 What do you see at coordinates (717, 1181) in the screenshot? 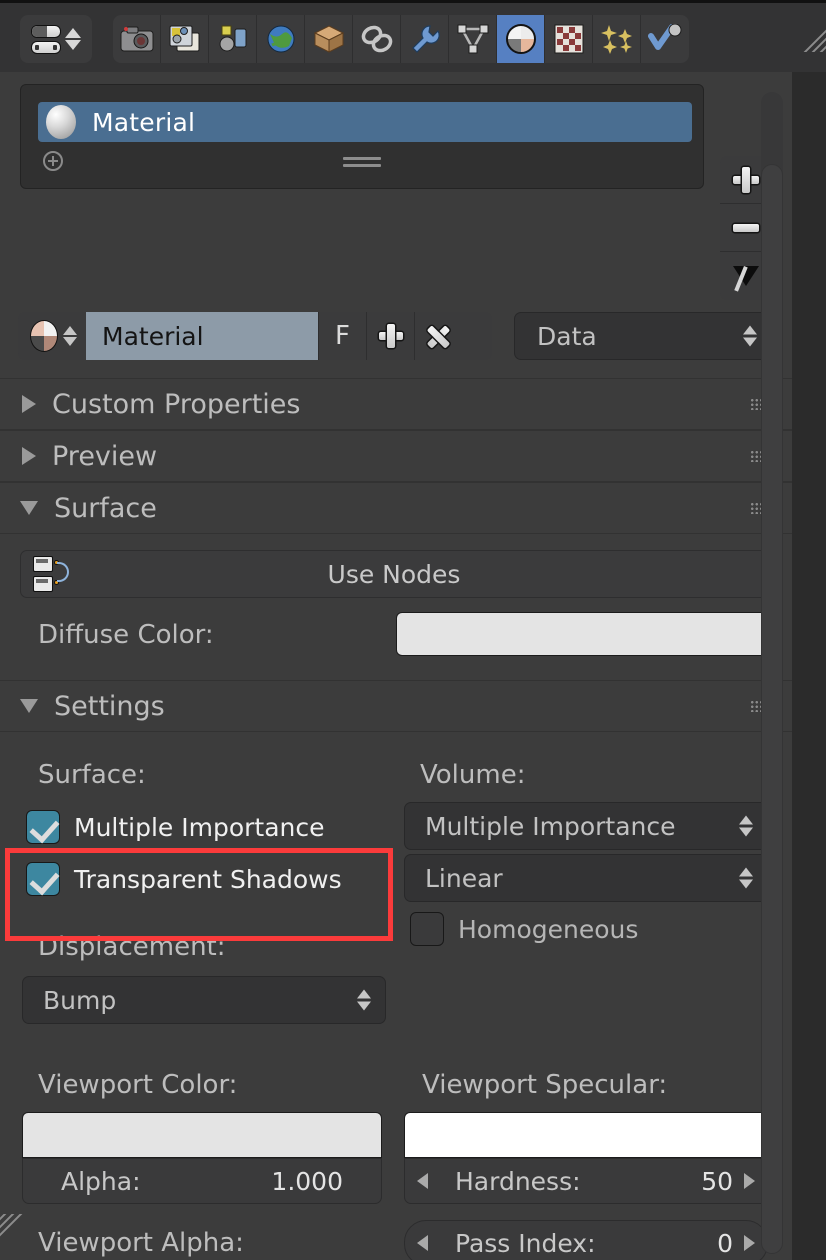
I see `hardness-value: 50` at bounding box center [717, 1181].